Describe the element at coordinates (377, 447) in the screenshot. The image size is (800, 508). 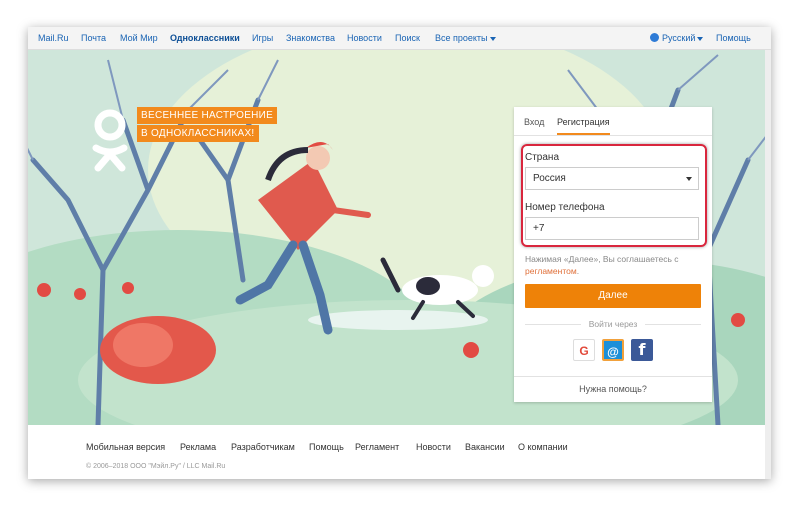
I see `footer-rules: Регламент` at that location.